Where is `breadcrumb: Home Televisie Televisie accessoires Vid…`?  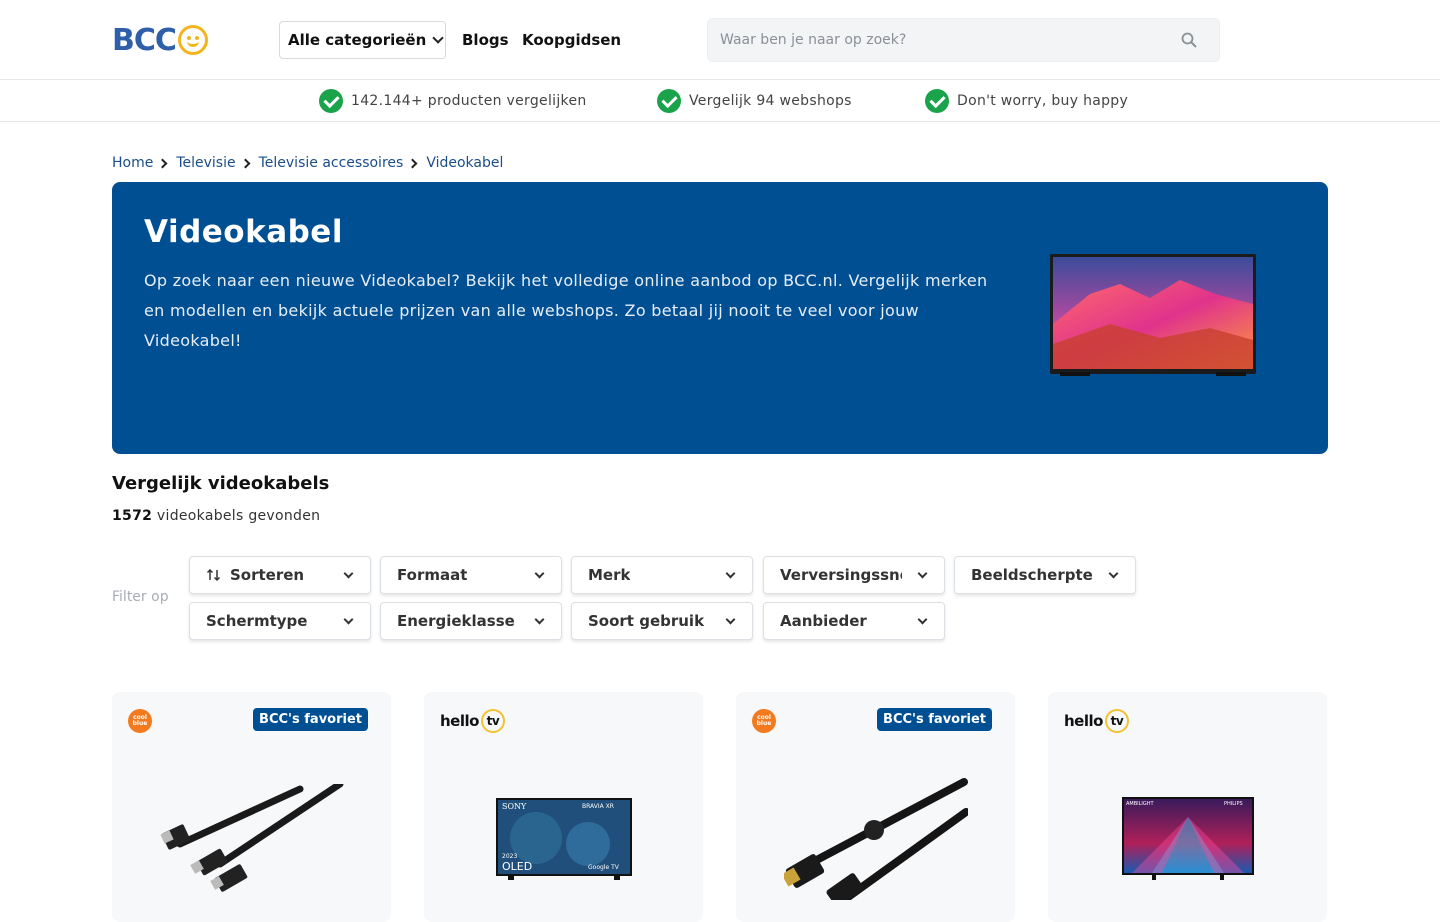 breadcrumb: Home Televisie Televisie accessoires Vid… is located at coordinates (307, 163).